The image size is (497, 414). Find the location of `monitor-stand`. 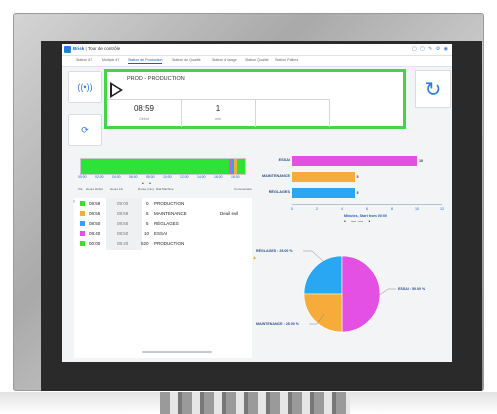

monitor-stand is located at coordinates (255, 403).